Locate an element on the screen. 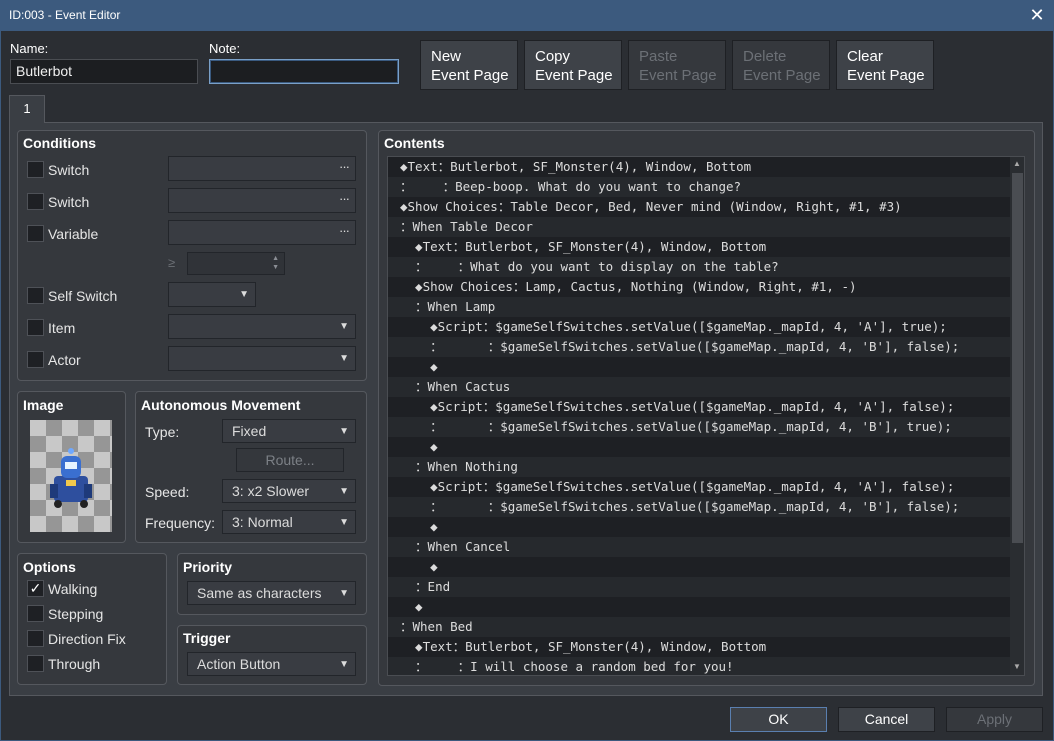 The width and height of the screenshot is (1054, 741). self-switch-label: Self Switch is located at coordinates (83, 296).